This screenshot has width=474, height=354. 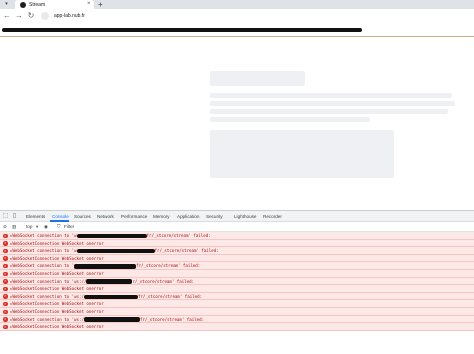 I want to click on back-arrow-icon: ←, so click(x=7, y=16).